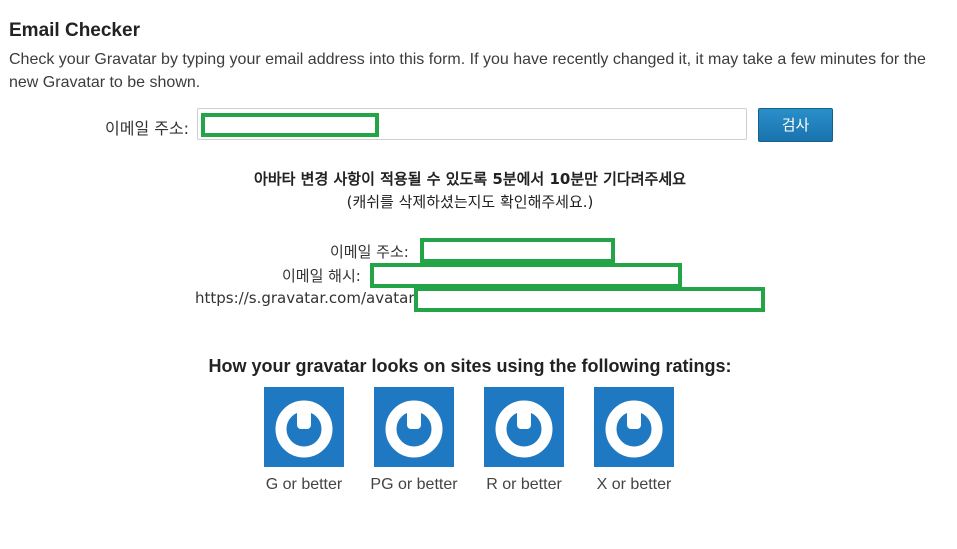 The height and width of the screenshot is (549, 957). I want to click on redacted-result-email, so click(517, 250).